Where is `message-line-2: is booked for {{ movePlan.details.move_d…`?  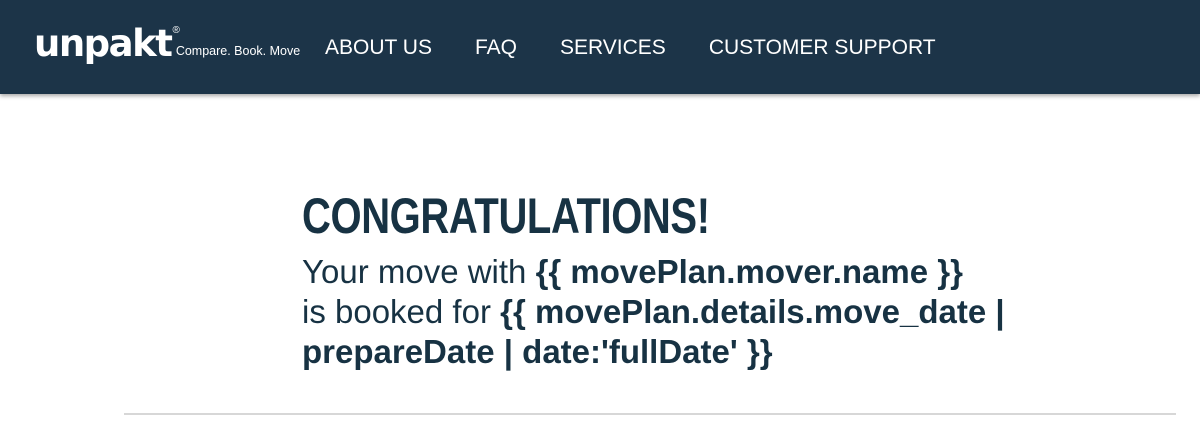 message-line-2: is booked for {{ movePlan.details.move_d… is located at coordinates (712, 312).